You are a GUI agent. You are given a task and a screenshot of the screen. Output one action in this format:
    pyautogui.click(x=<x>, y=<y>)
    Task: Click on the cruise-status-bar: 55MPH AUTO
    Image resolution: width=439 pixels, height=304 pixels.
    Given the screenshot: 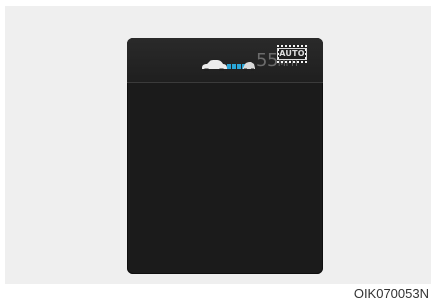 What is the action you would take?
    pyautogui.click(x=225, y=60)
    